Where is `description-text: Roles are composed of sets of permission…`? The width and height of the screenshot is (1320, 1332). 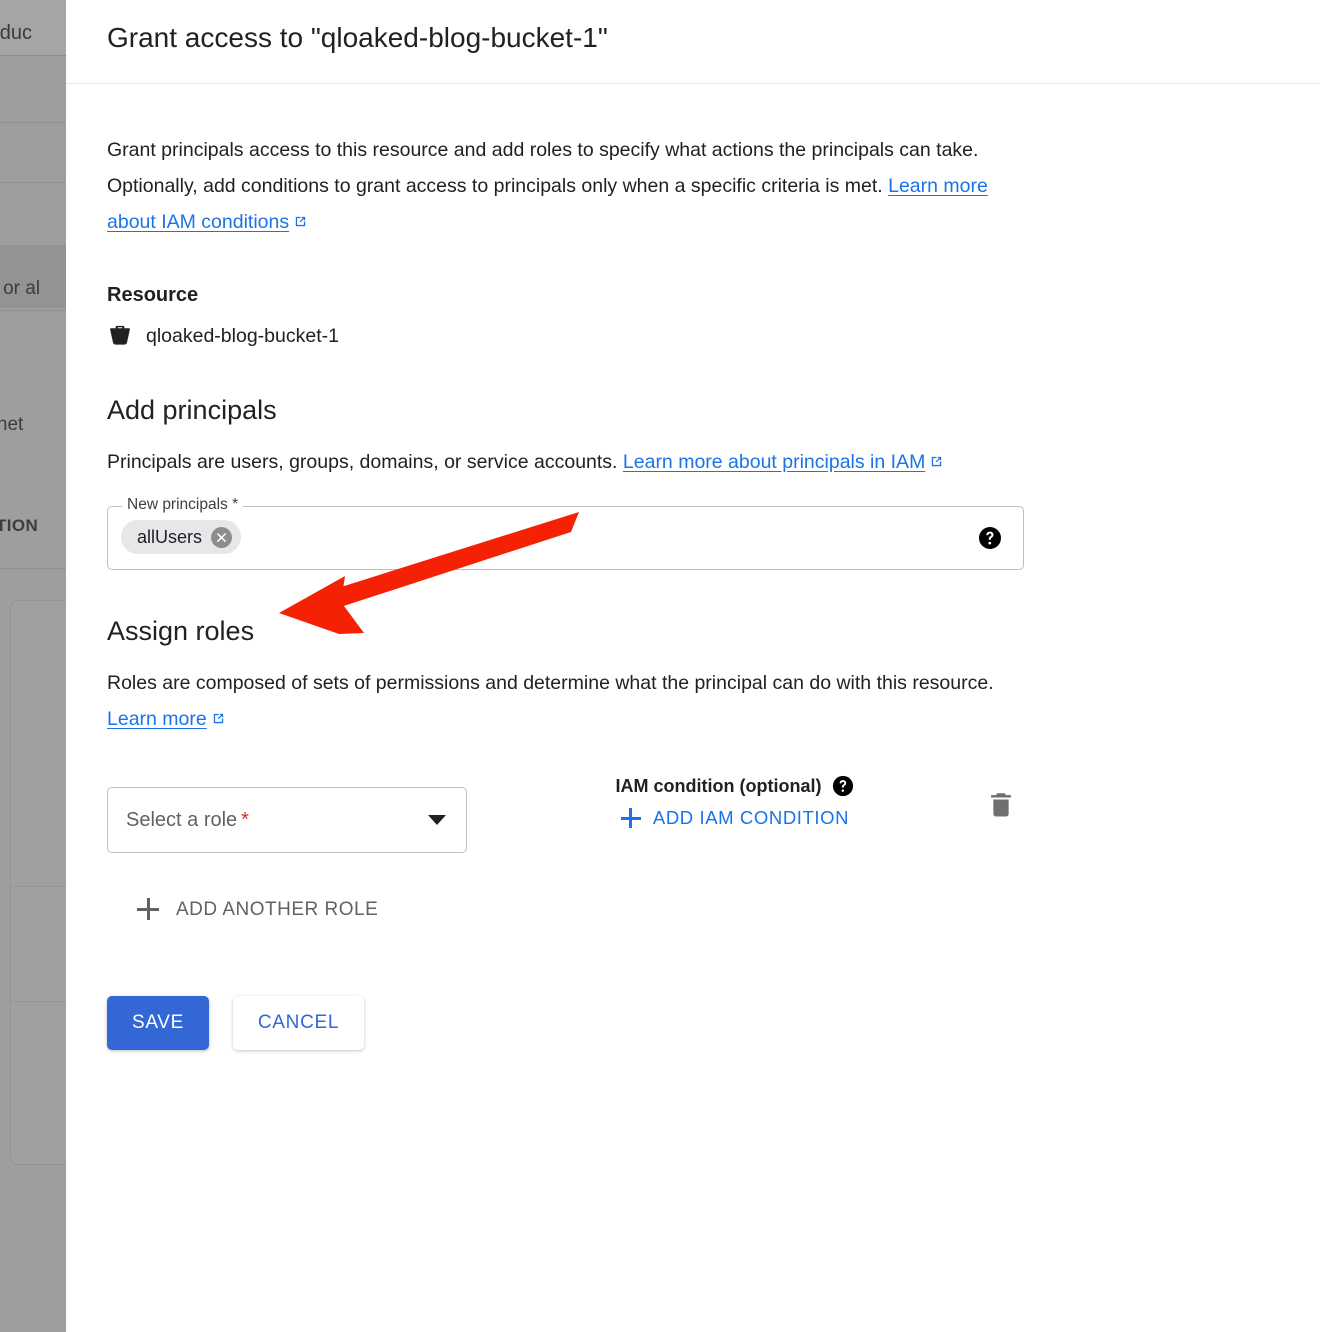 description-text: Roles are composed of sets of permission… is located at coordinates (550, 683).